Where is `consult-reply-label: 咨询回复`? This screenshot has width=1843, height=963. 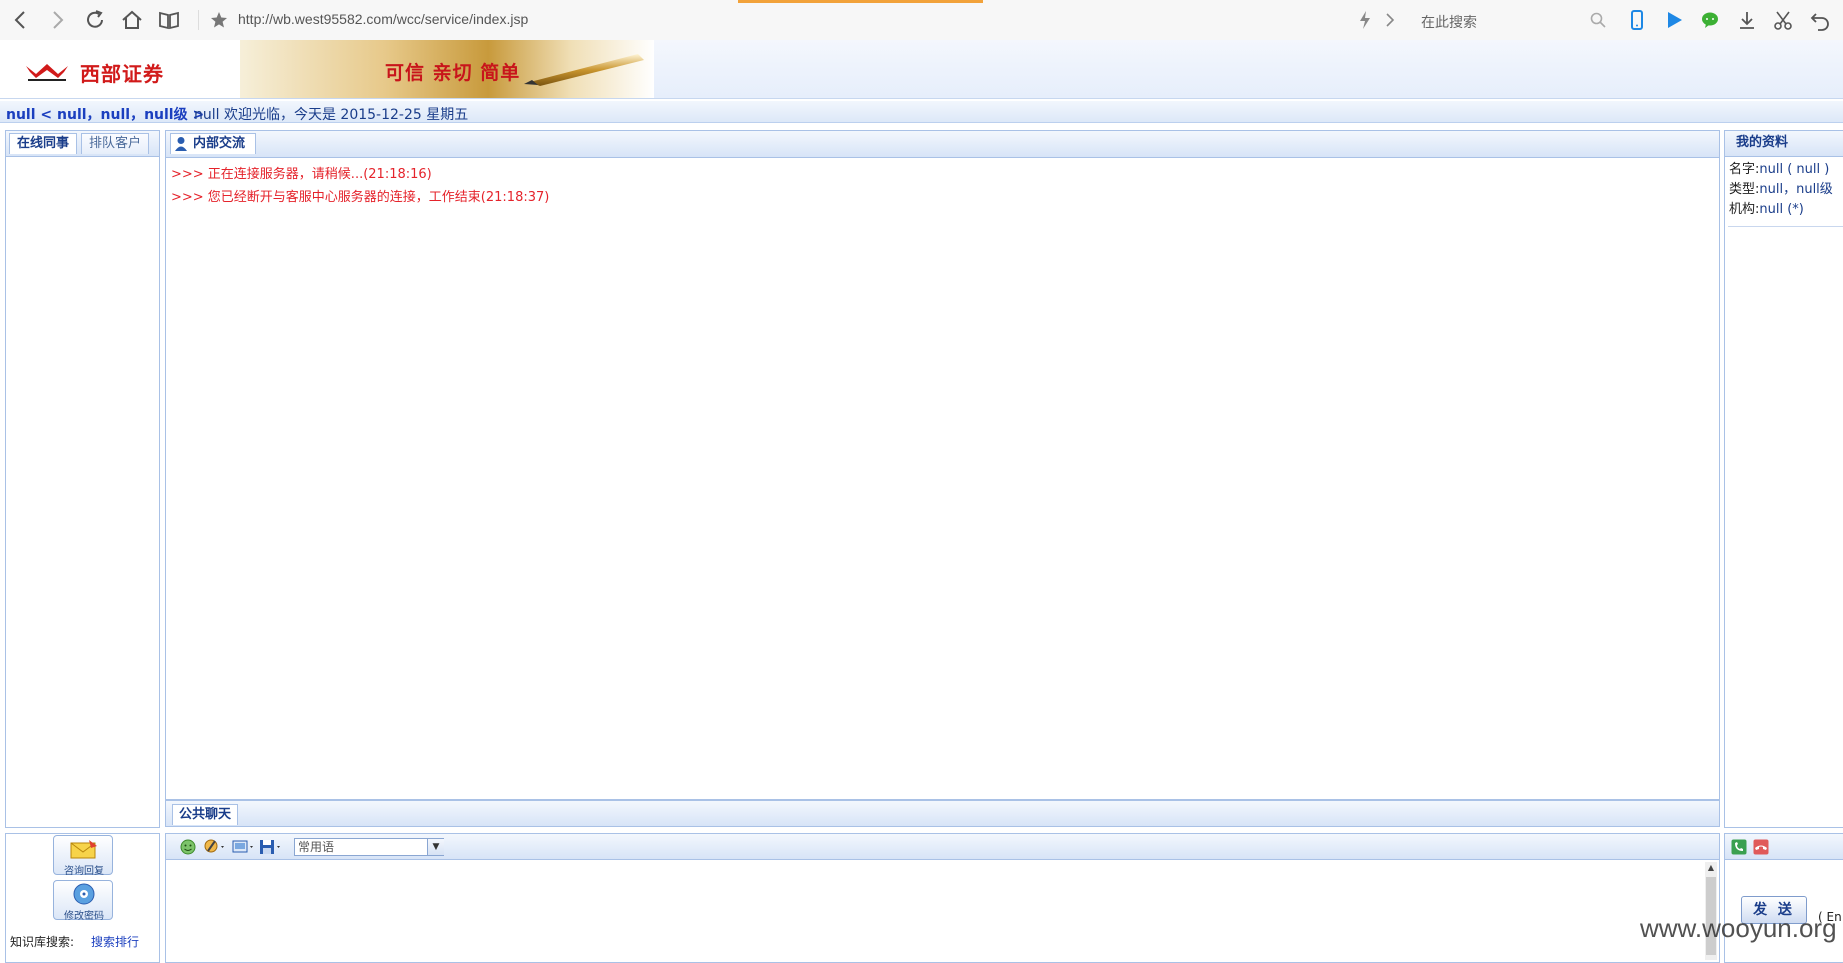 consult-reply-label: 咨询回复 is located at coordinates (84, 871).